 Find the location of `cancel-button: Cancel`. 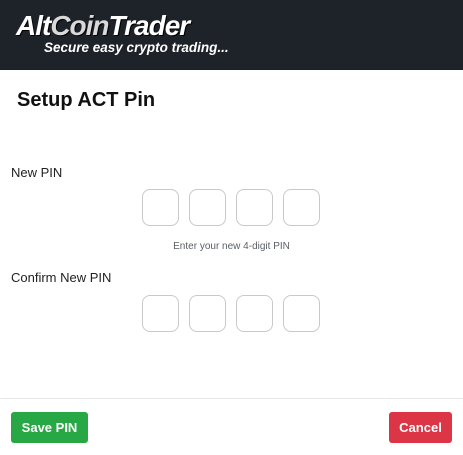

cancel-button: Cancel is located at coordinates (420, 427).